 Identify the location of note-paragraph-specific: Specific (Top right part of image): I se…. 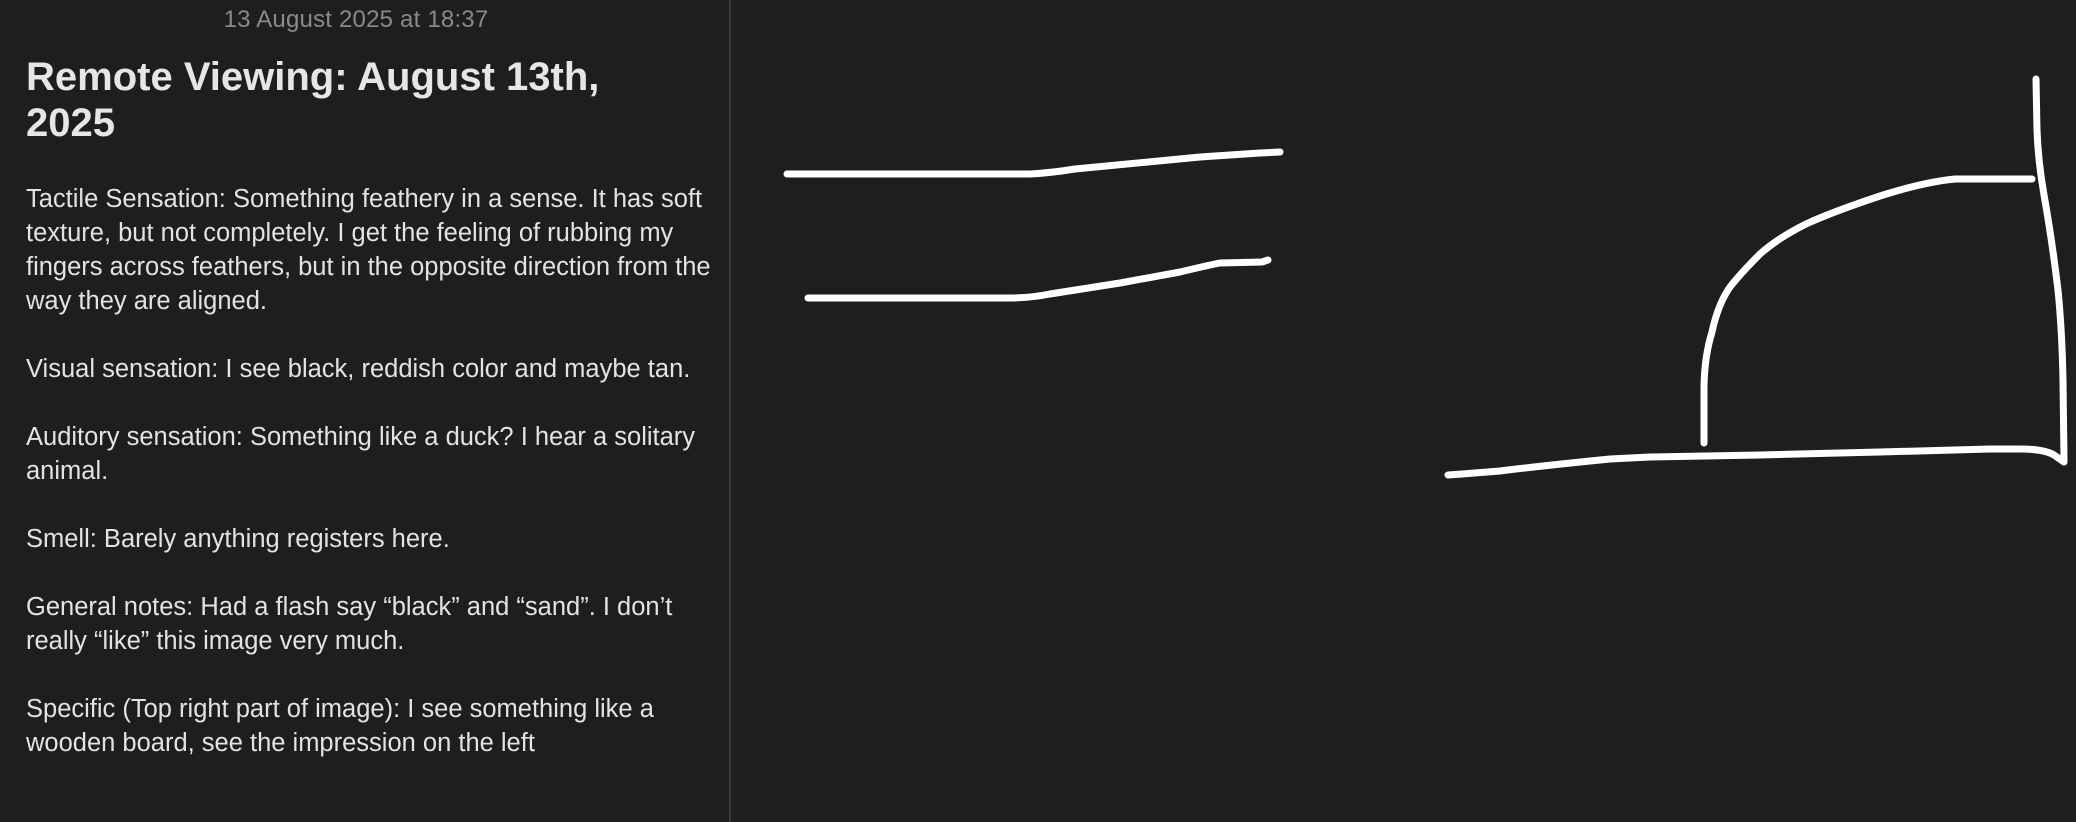
(371, 726).